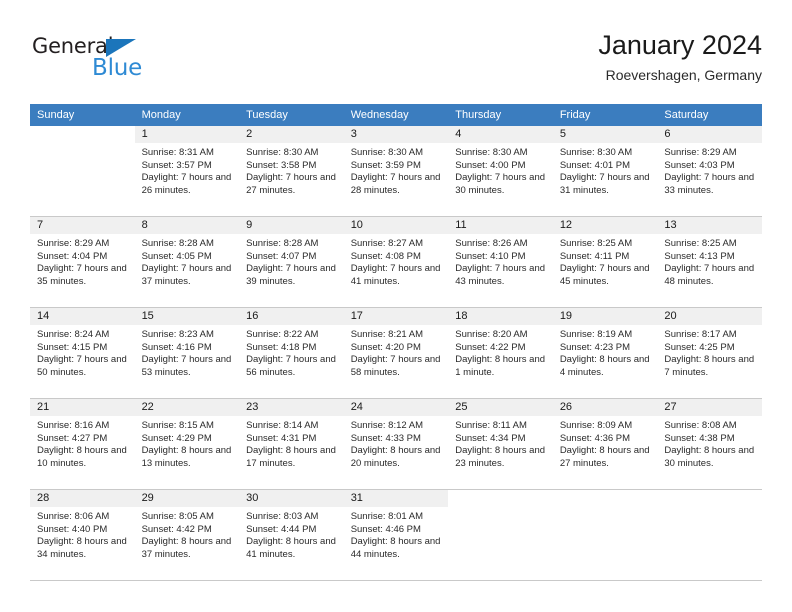 The image size is (792, 612). I want to click on day-number: 18, so click(500, 316).